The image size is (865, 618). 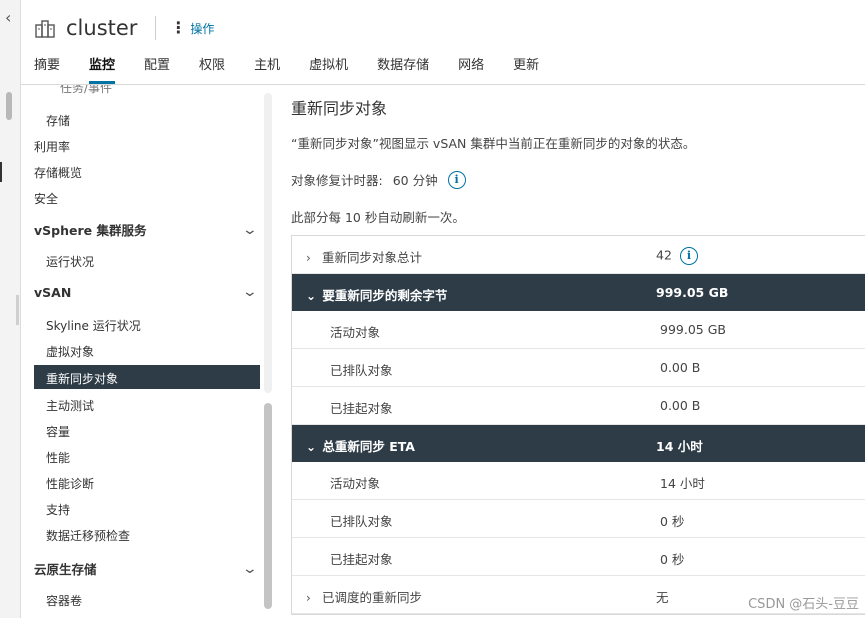 I want to click on sidebar-item-label: 重新同步对象, so click(x=82, y=379).